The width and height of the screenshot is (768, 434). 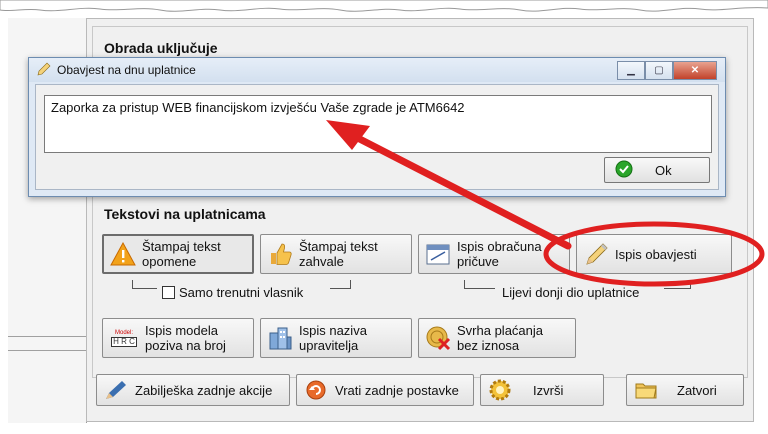 What do you see at coordinates (457, 189) in the screenshot?
I see `annotation-arrow-shaft` at bounding box center [457, 189].